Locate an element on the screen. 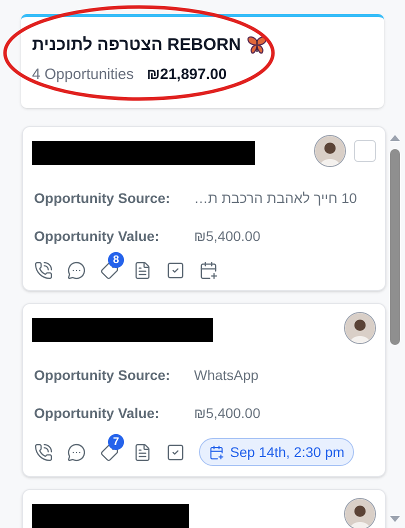 Image resolution: width=405 pixels, height=528 pixels. stage-total: ₪21,897.00 is located at coordinates (186, 74).